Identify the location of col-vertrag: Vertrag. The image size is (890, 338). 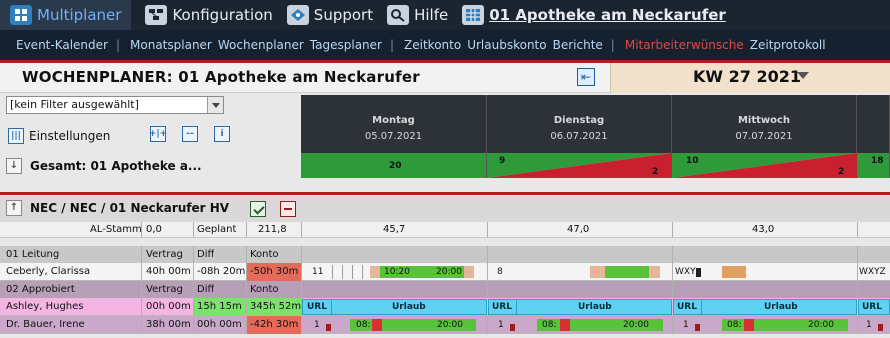
(164, 289).